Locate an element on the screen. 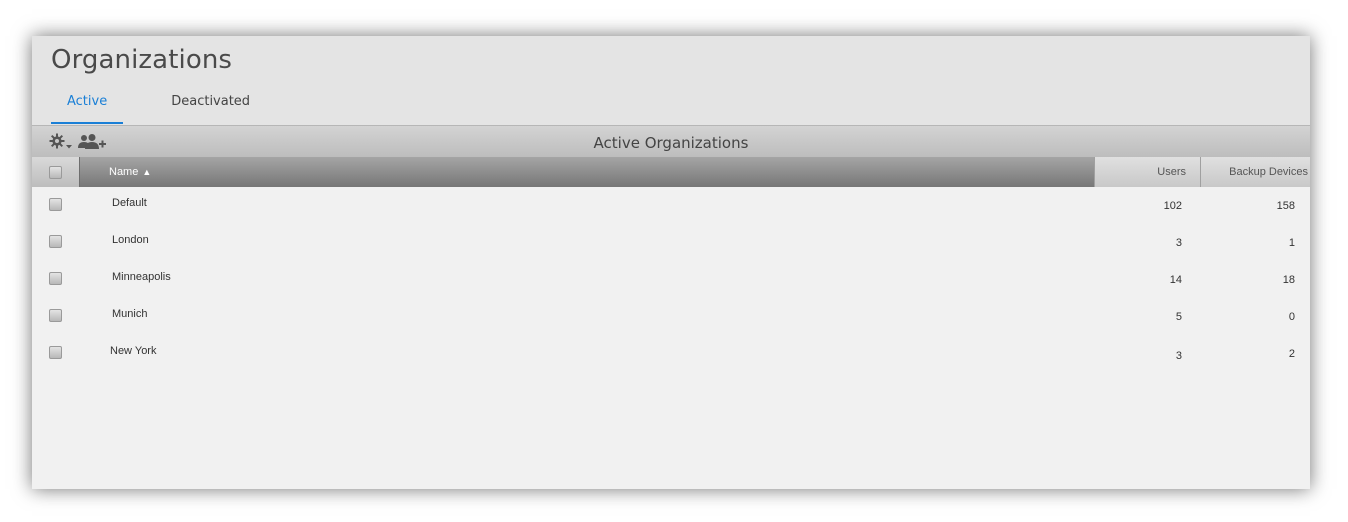  toolbar: Active Organizations is located at coordinates (671, 141).